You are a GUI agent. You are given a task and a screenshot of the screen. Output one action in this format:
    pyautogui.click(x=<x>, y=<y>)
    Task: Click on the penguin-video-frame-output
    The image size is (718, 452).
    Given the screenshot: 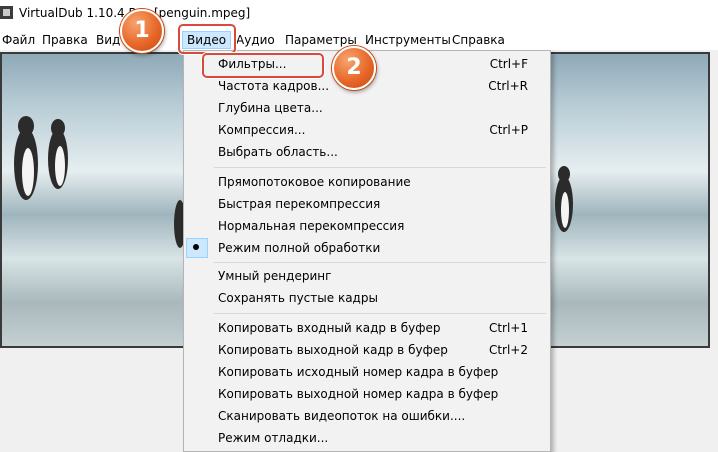 What is the action you would take?
    pyautogui.click(x=629, y=200)
    